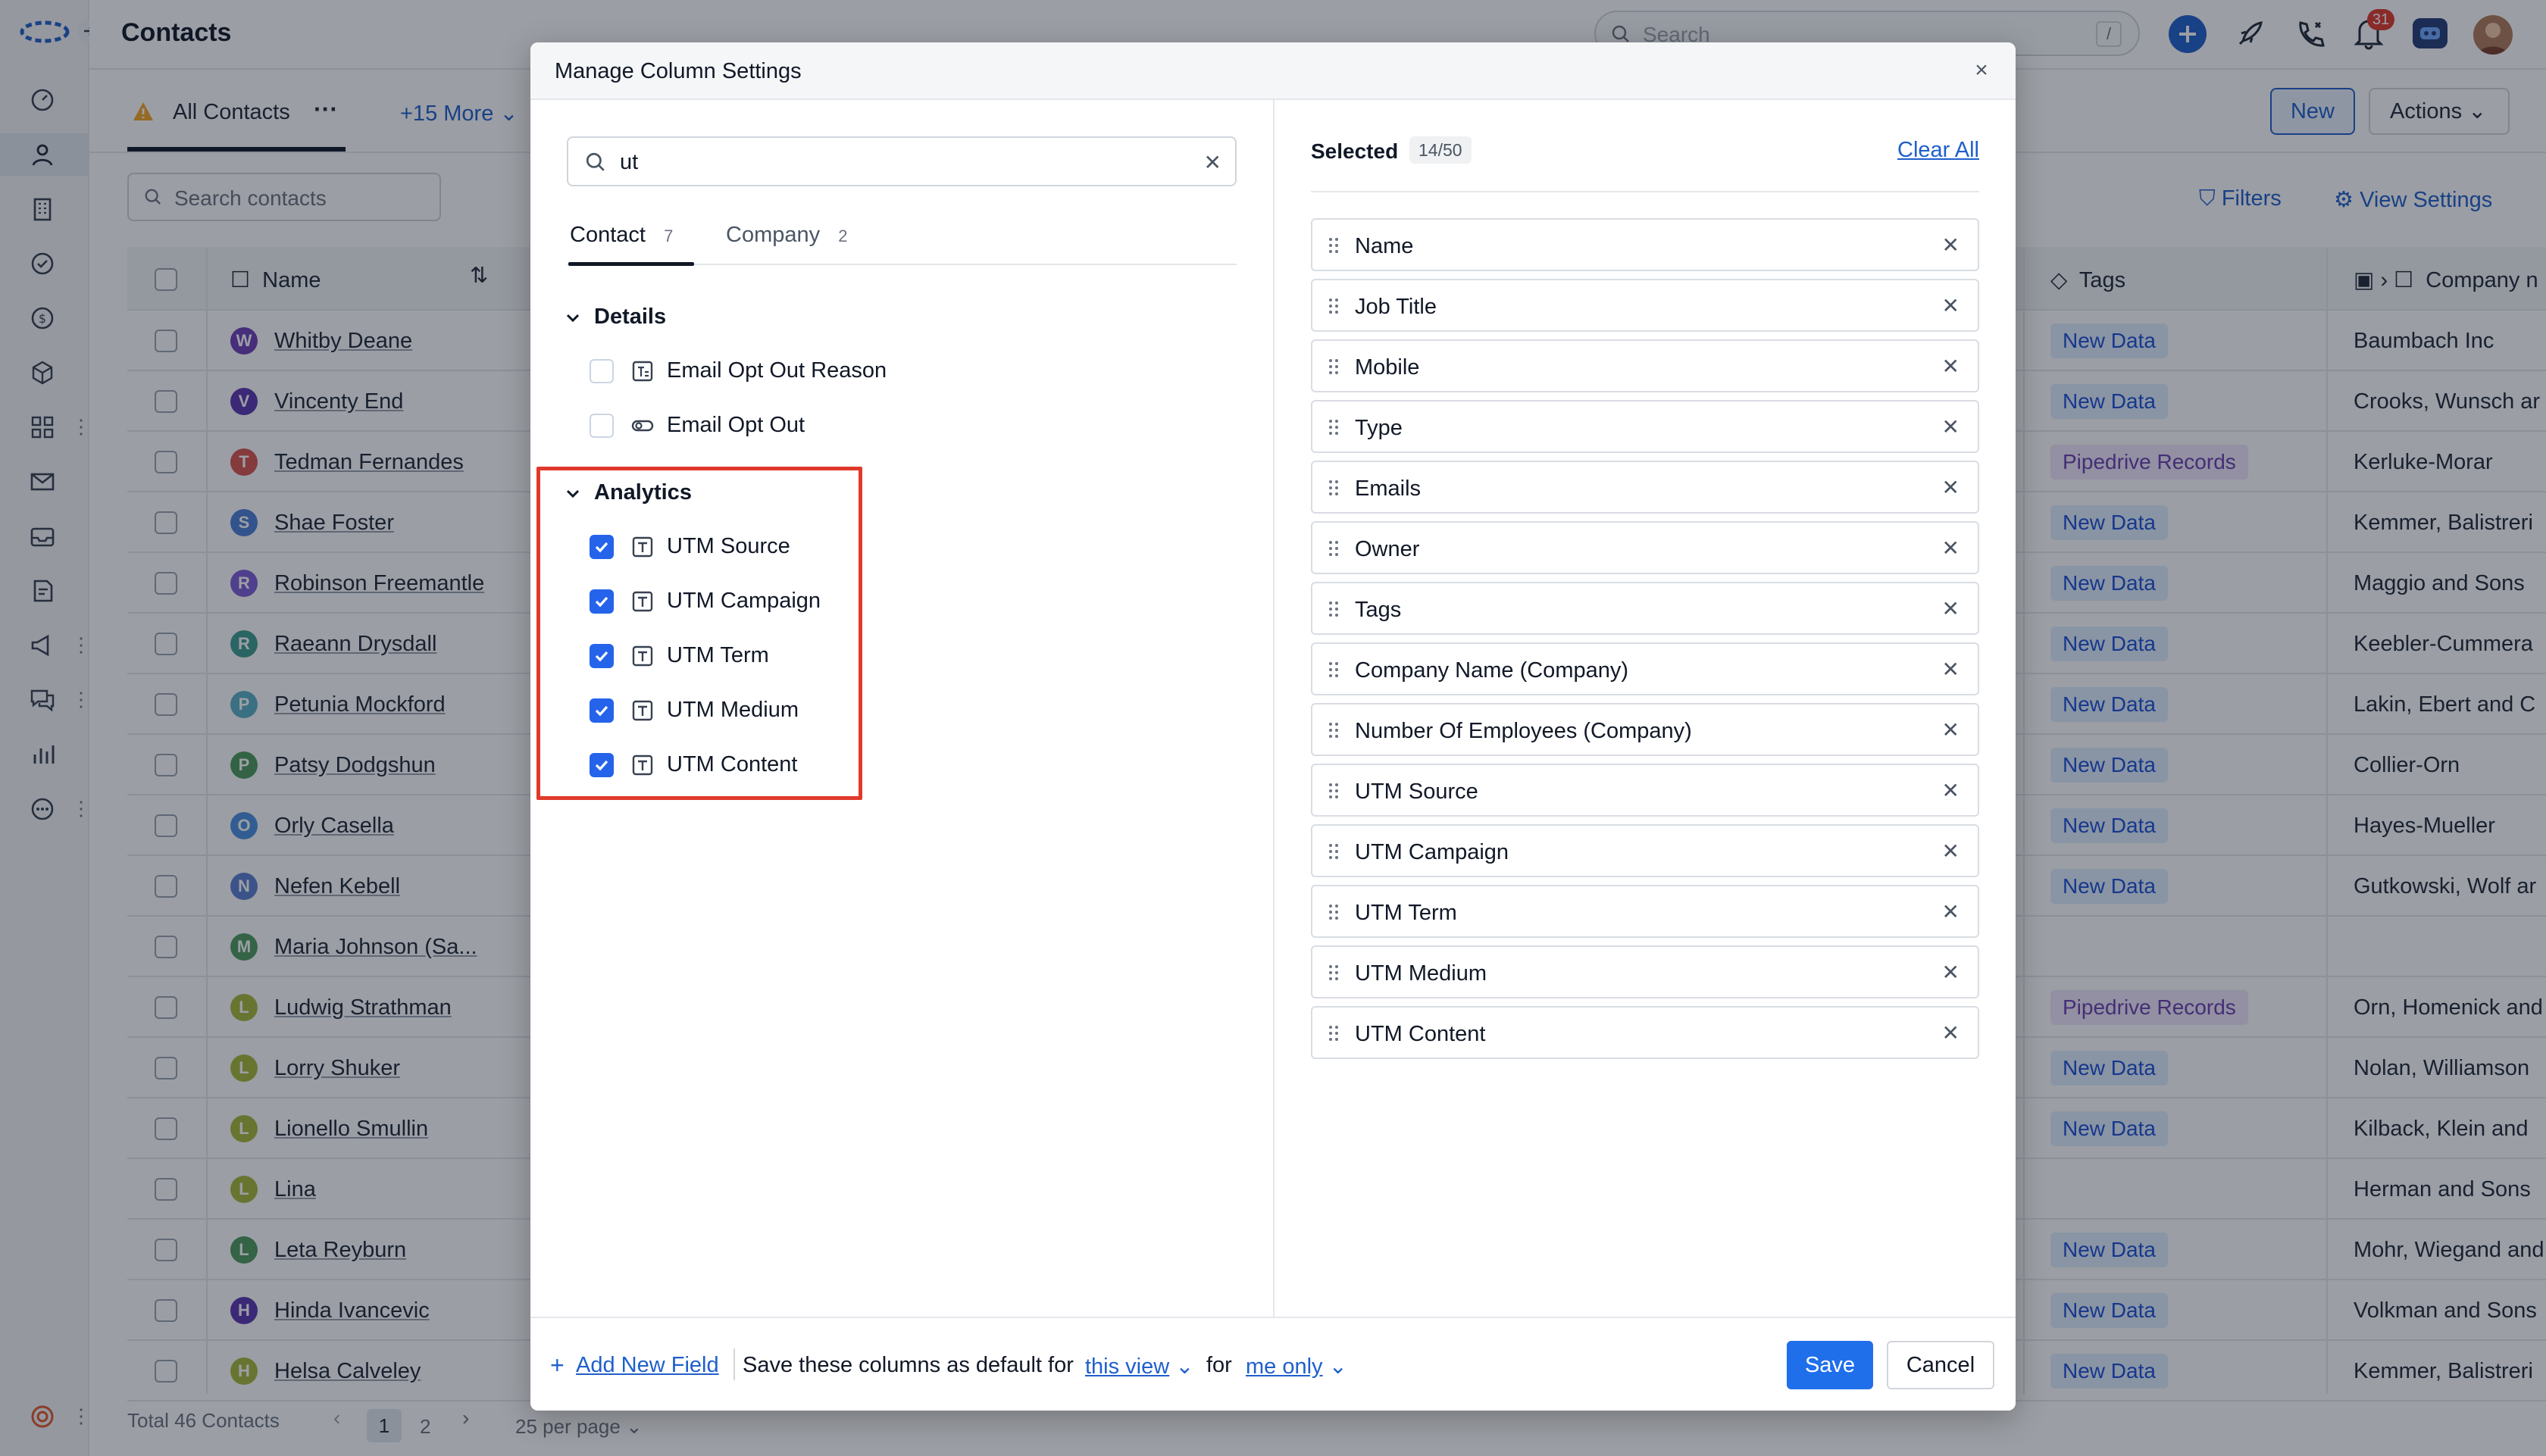  What do you see at coordinates (1432, 852) in the screenshot?
I see `selected-column-name: UTM Campaign` at bounding box center [1432, 852].